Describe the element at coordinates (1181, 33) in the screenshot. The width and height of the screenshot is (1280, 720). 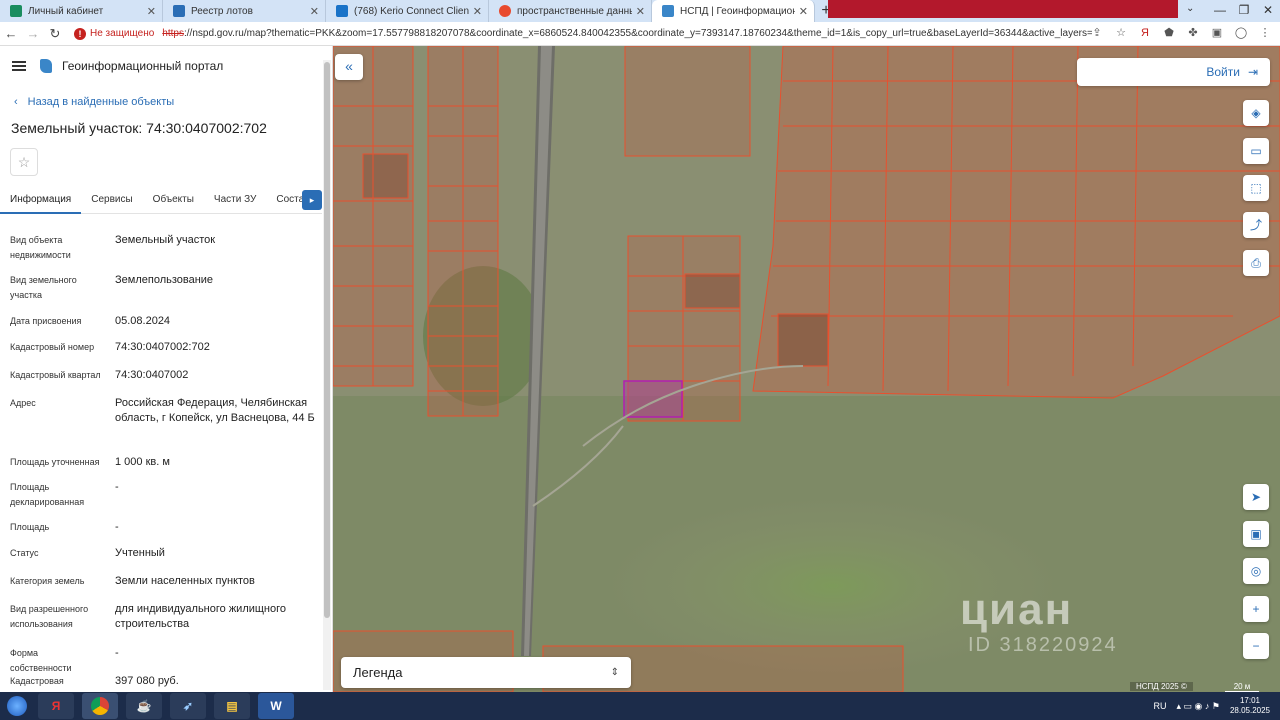
I see `address-bar-icons: ⇪ ☆ Я ⬟ ✤ ▣ ◯ ⋮` at that location.